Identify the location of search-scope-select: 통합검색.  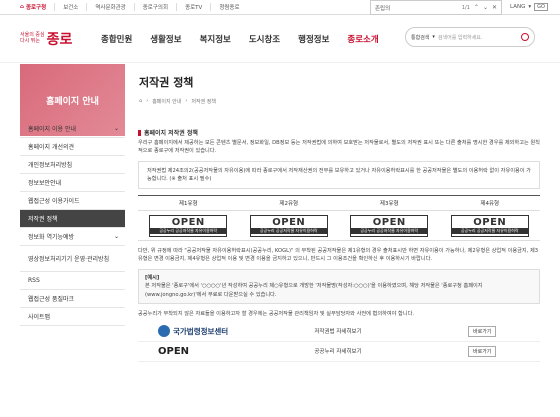
(420, 37).